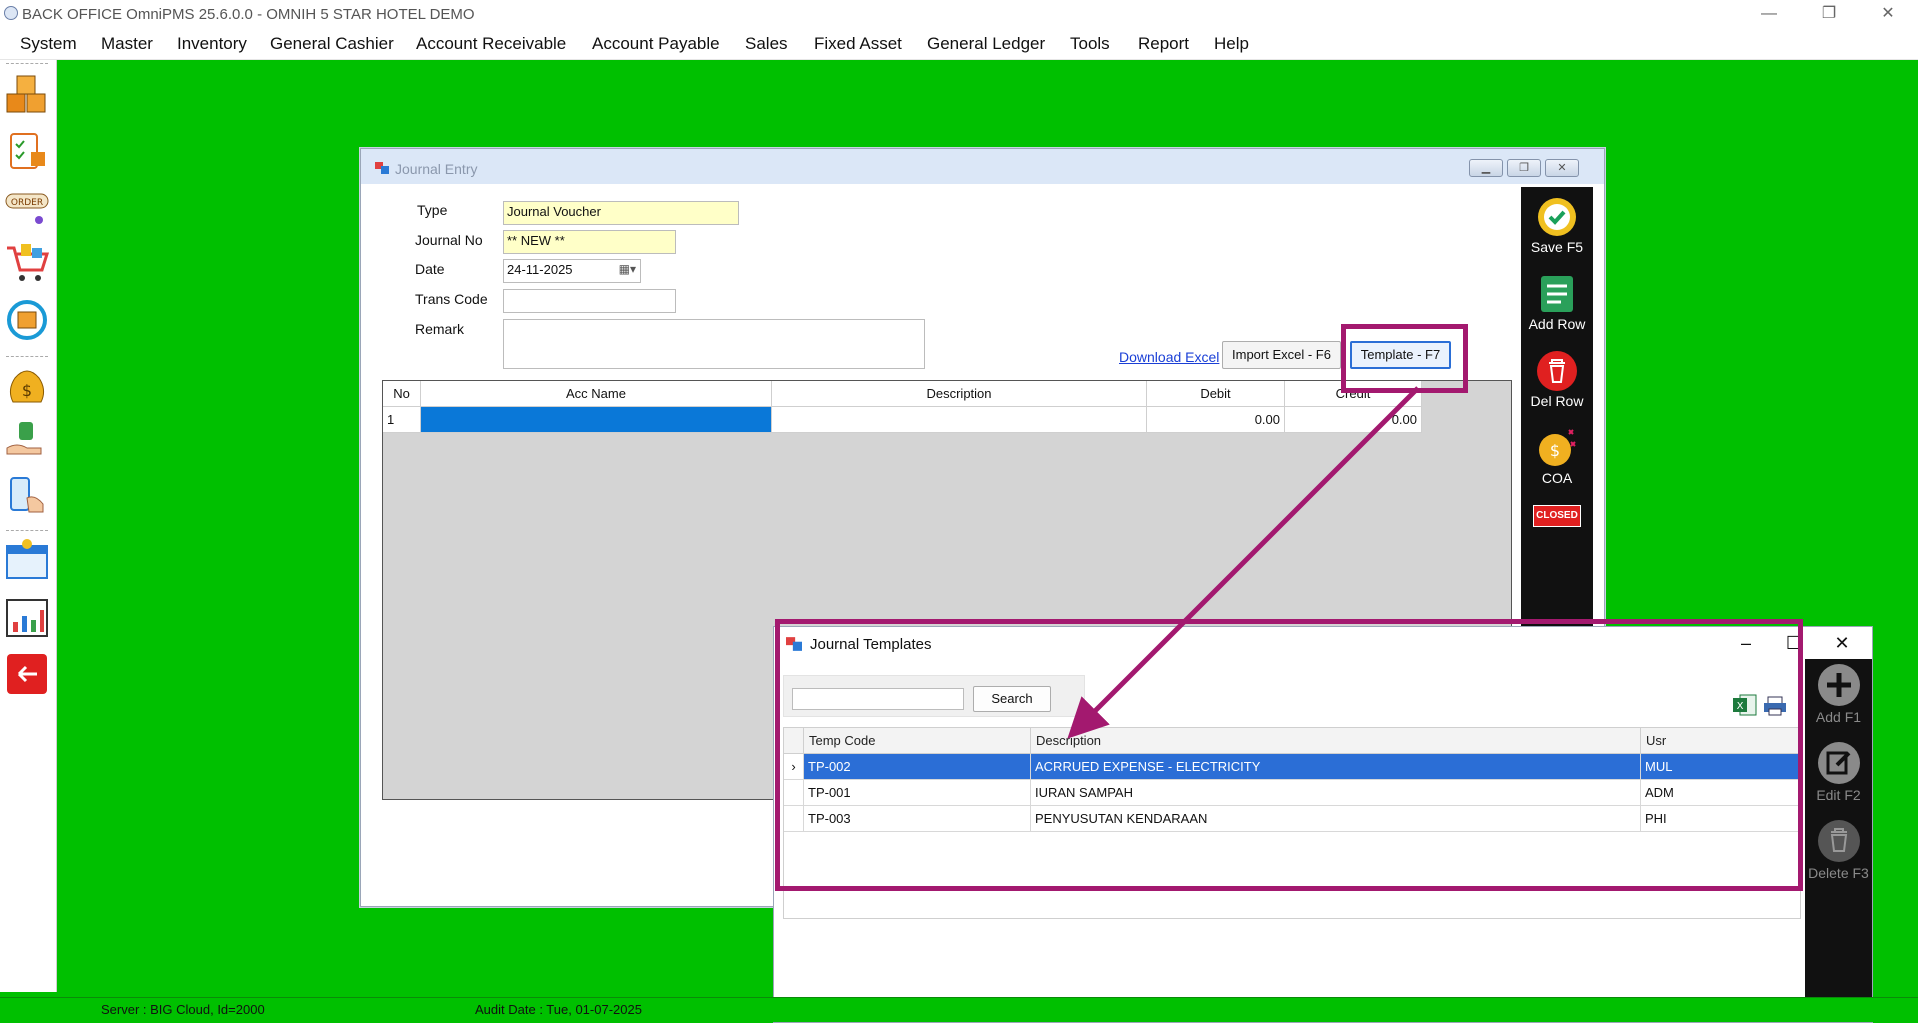 The width and height of the screenshot is (1918, 1023). Describe the element at coordinates (1353, 420) in the screenshot. I see `cell-credit: 0.00` at that location.